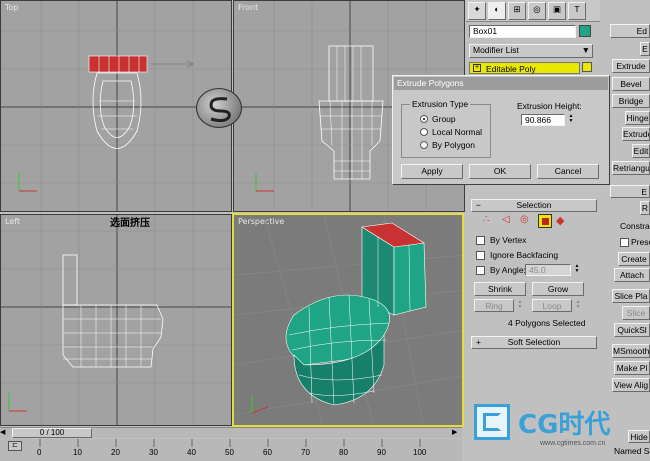  What do you see at coordinates (517, 11) in the screenshot?
I see `hierarchy-tab-icon: ⊞` at bounding box center [517, 11].